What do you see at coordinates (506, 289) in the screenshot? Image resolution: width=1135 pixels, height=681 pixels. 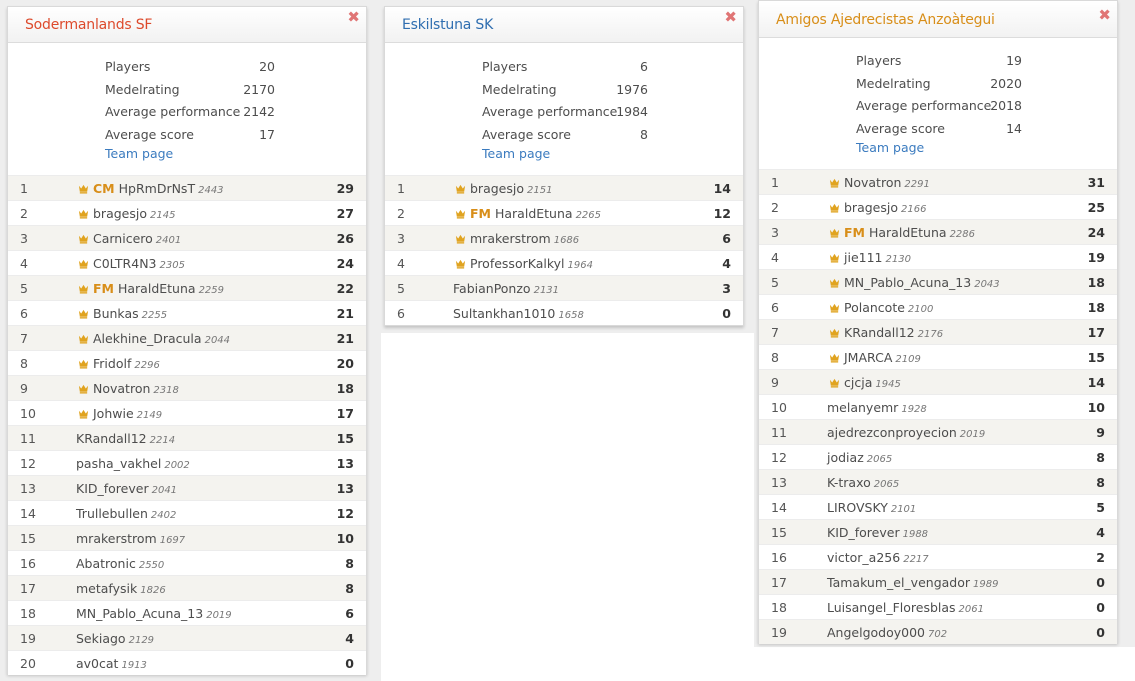 I see `player-link: FabianPonzo 2131` at bounding box center [506, 289].